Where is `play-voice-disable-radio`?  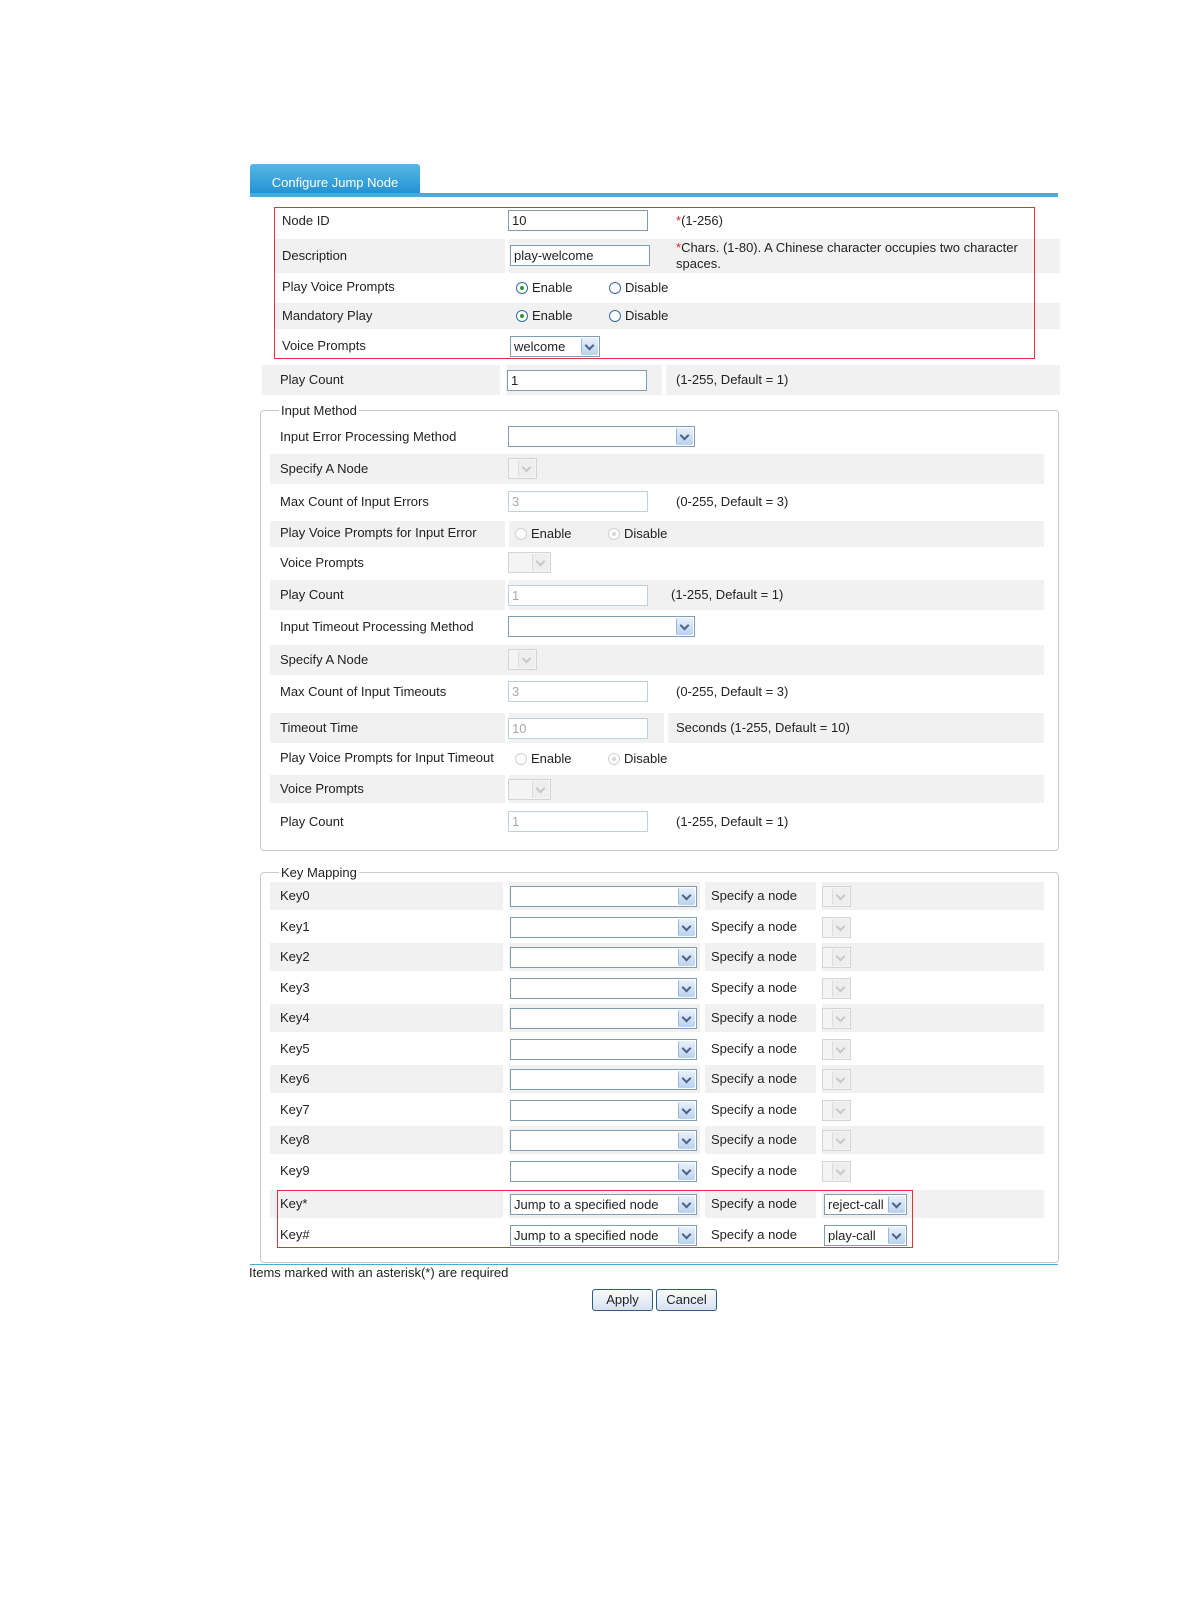 play-voice-disable-radio is located at coordinates (615, 288).